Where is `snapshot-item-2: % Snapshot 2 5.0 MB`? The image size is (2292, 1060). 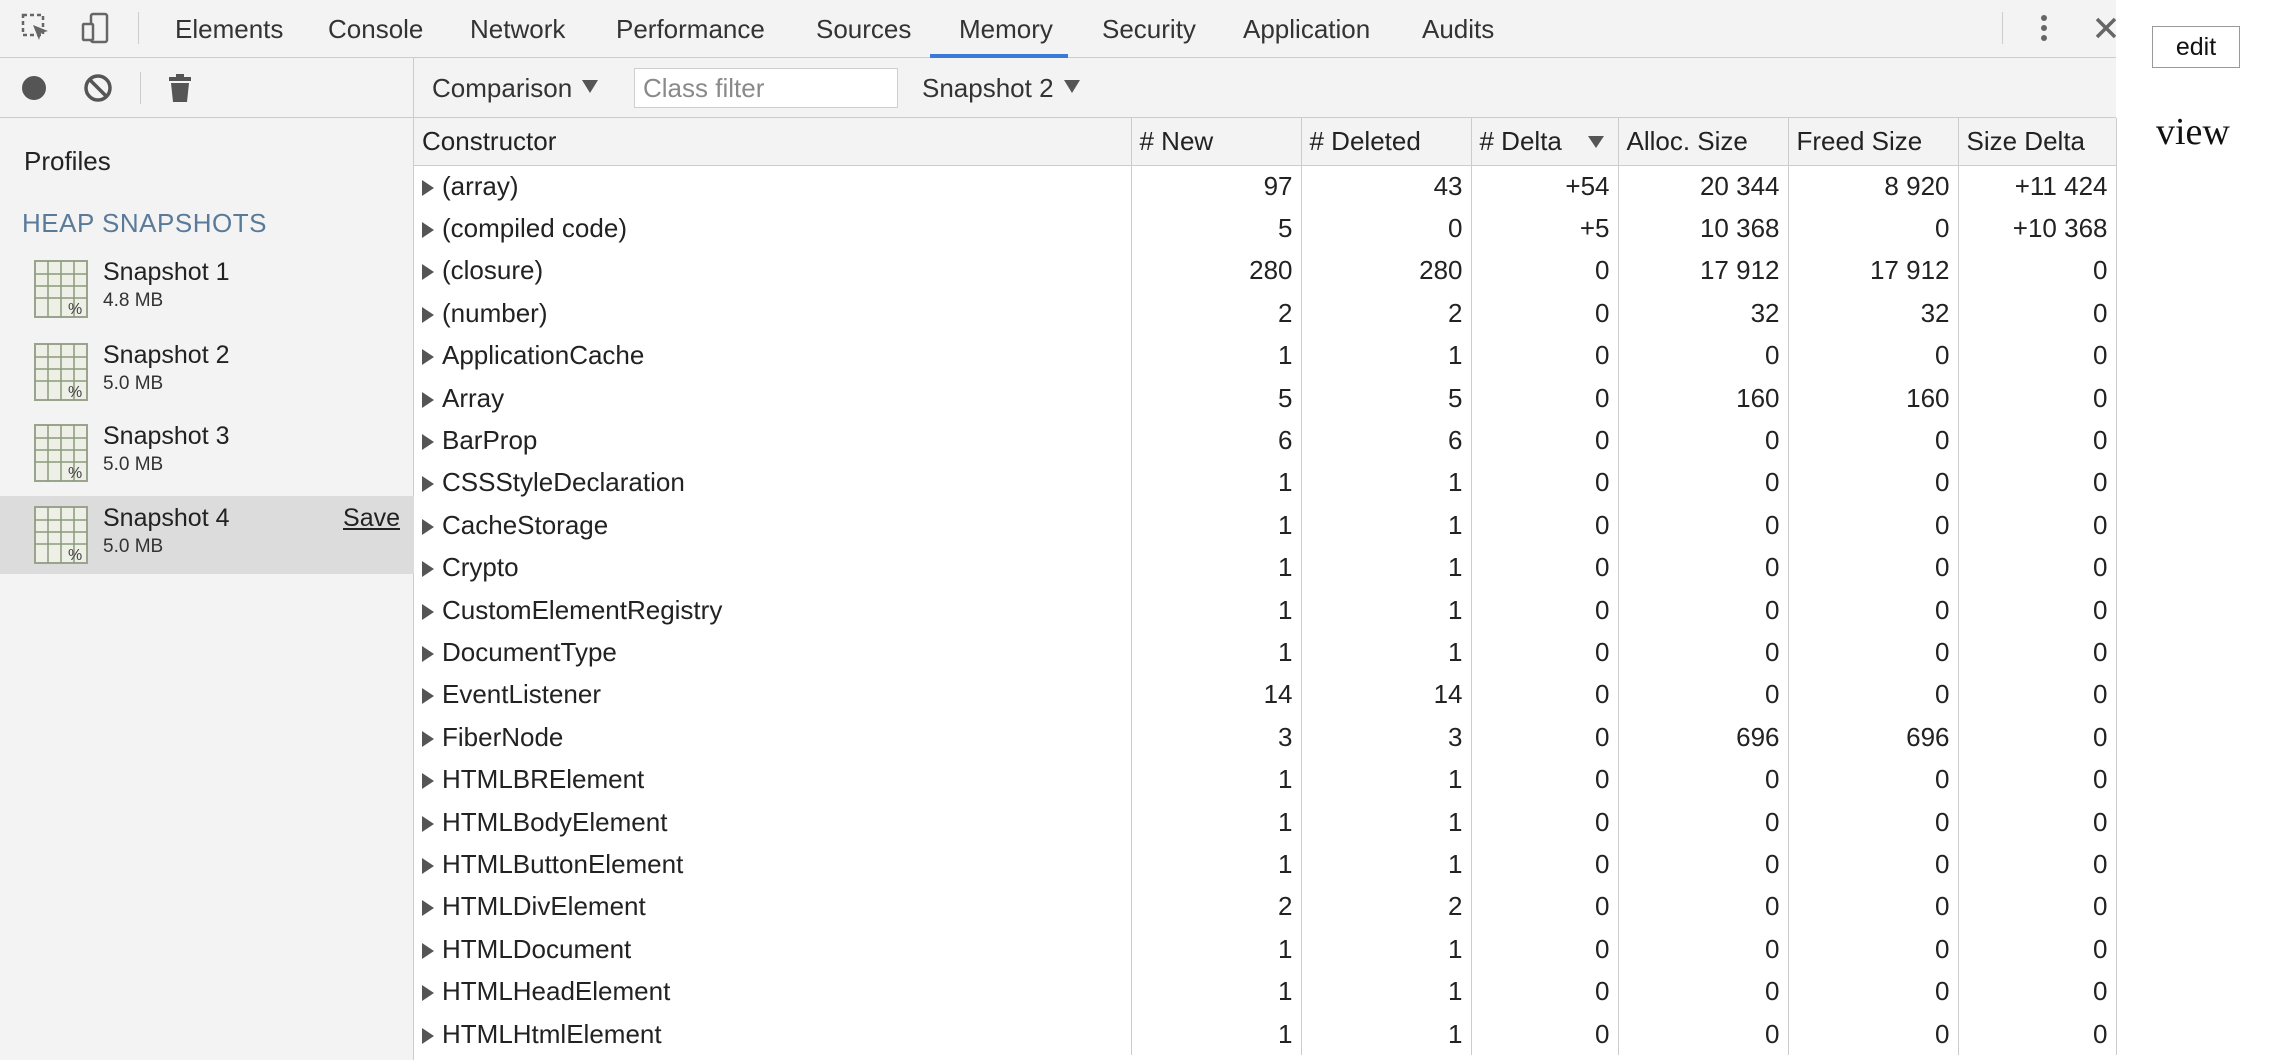
snapshot-item-2: % Snapshot 2 5.0 MB is located at coordinates (207, 372).